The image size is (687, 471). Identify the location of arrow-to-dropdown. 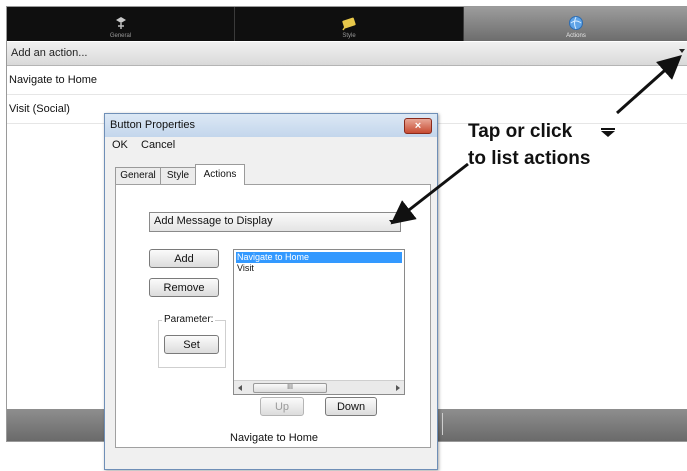
(649, 85).